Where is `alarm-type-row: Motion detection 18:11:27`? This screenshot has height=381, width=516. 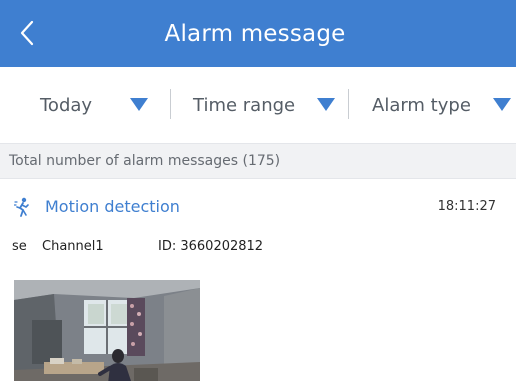 alarm-type-row: Motion detection 18:11:27 is located at coordinates (258, 207).